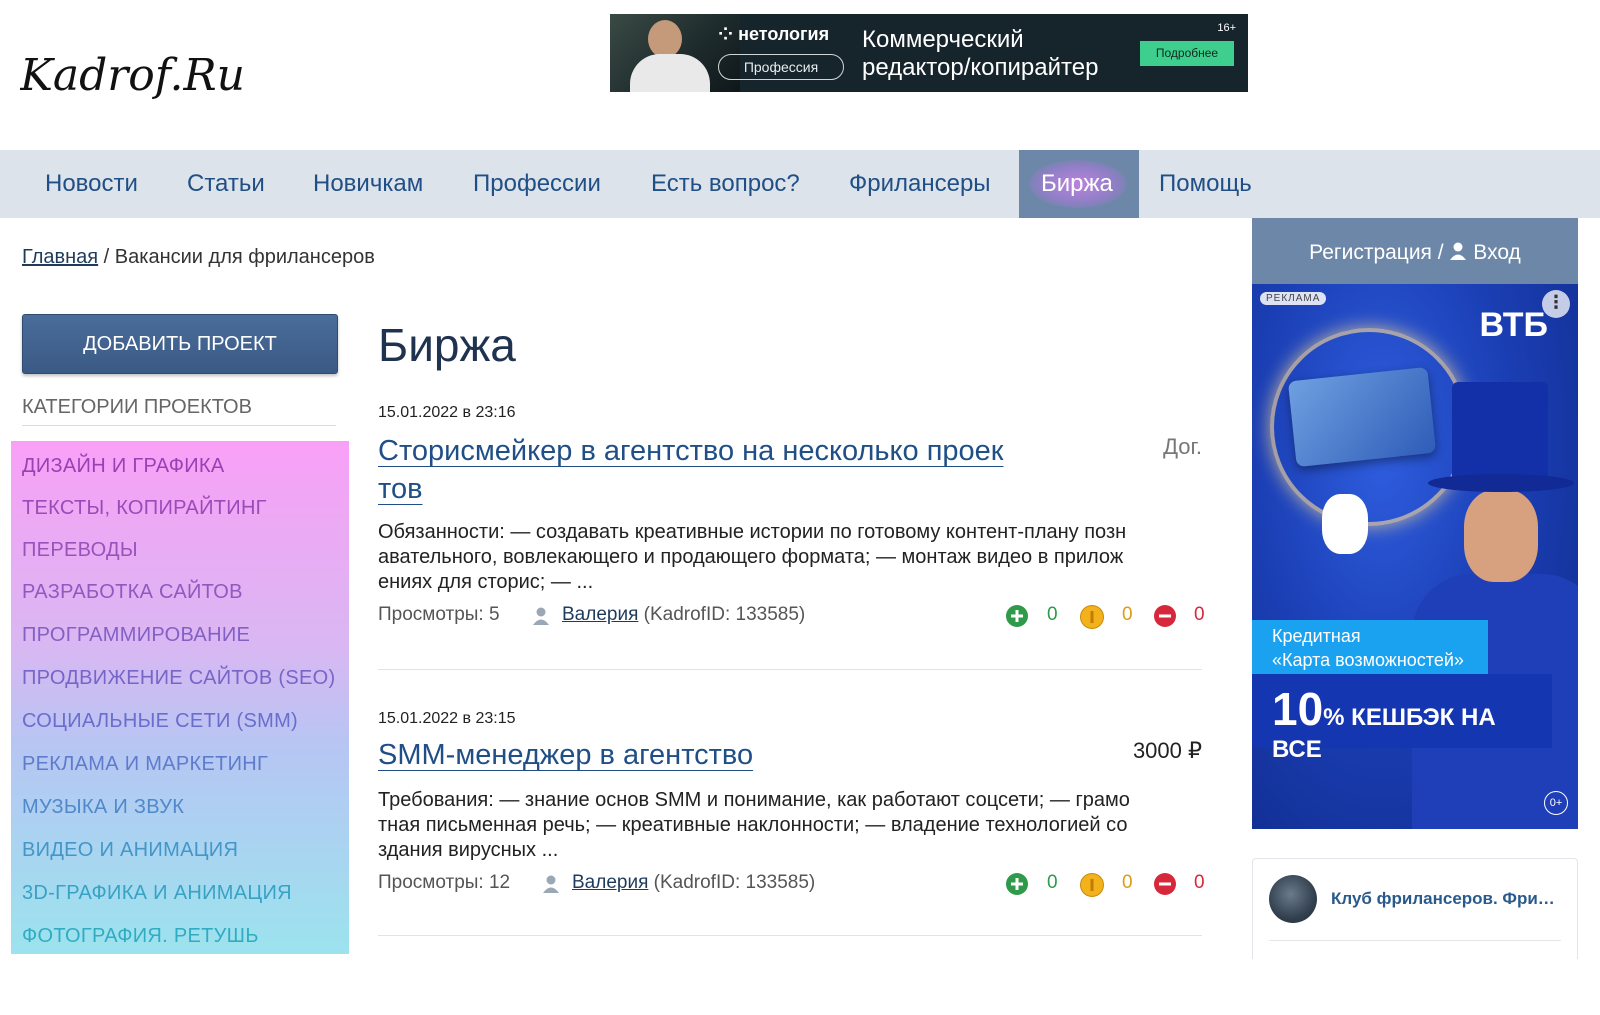 The height and width of the screenshot is (1015, 1600). I want to click on nav-item-news: Новости, so click(91, 184).